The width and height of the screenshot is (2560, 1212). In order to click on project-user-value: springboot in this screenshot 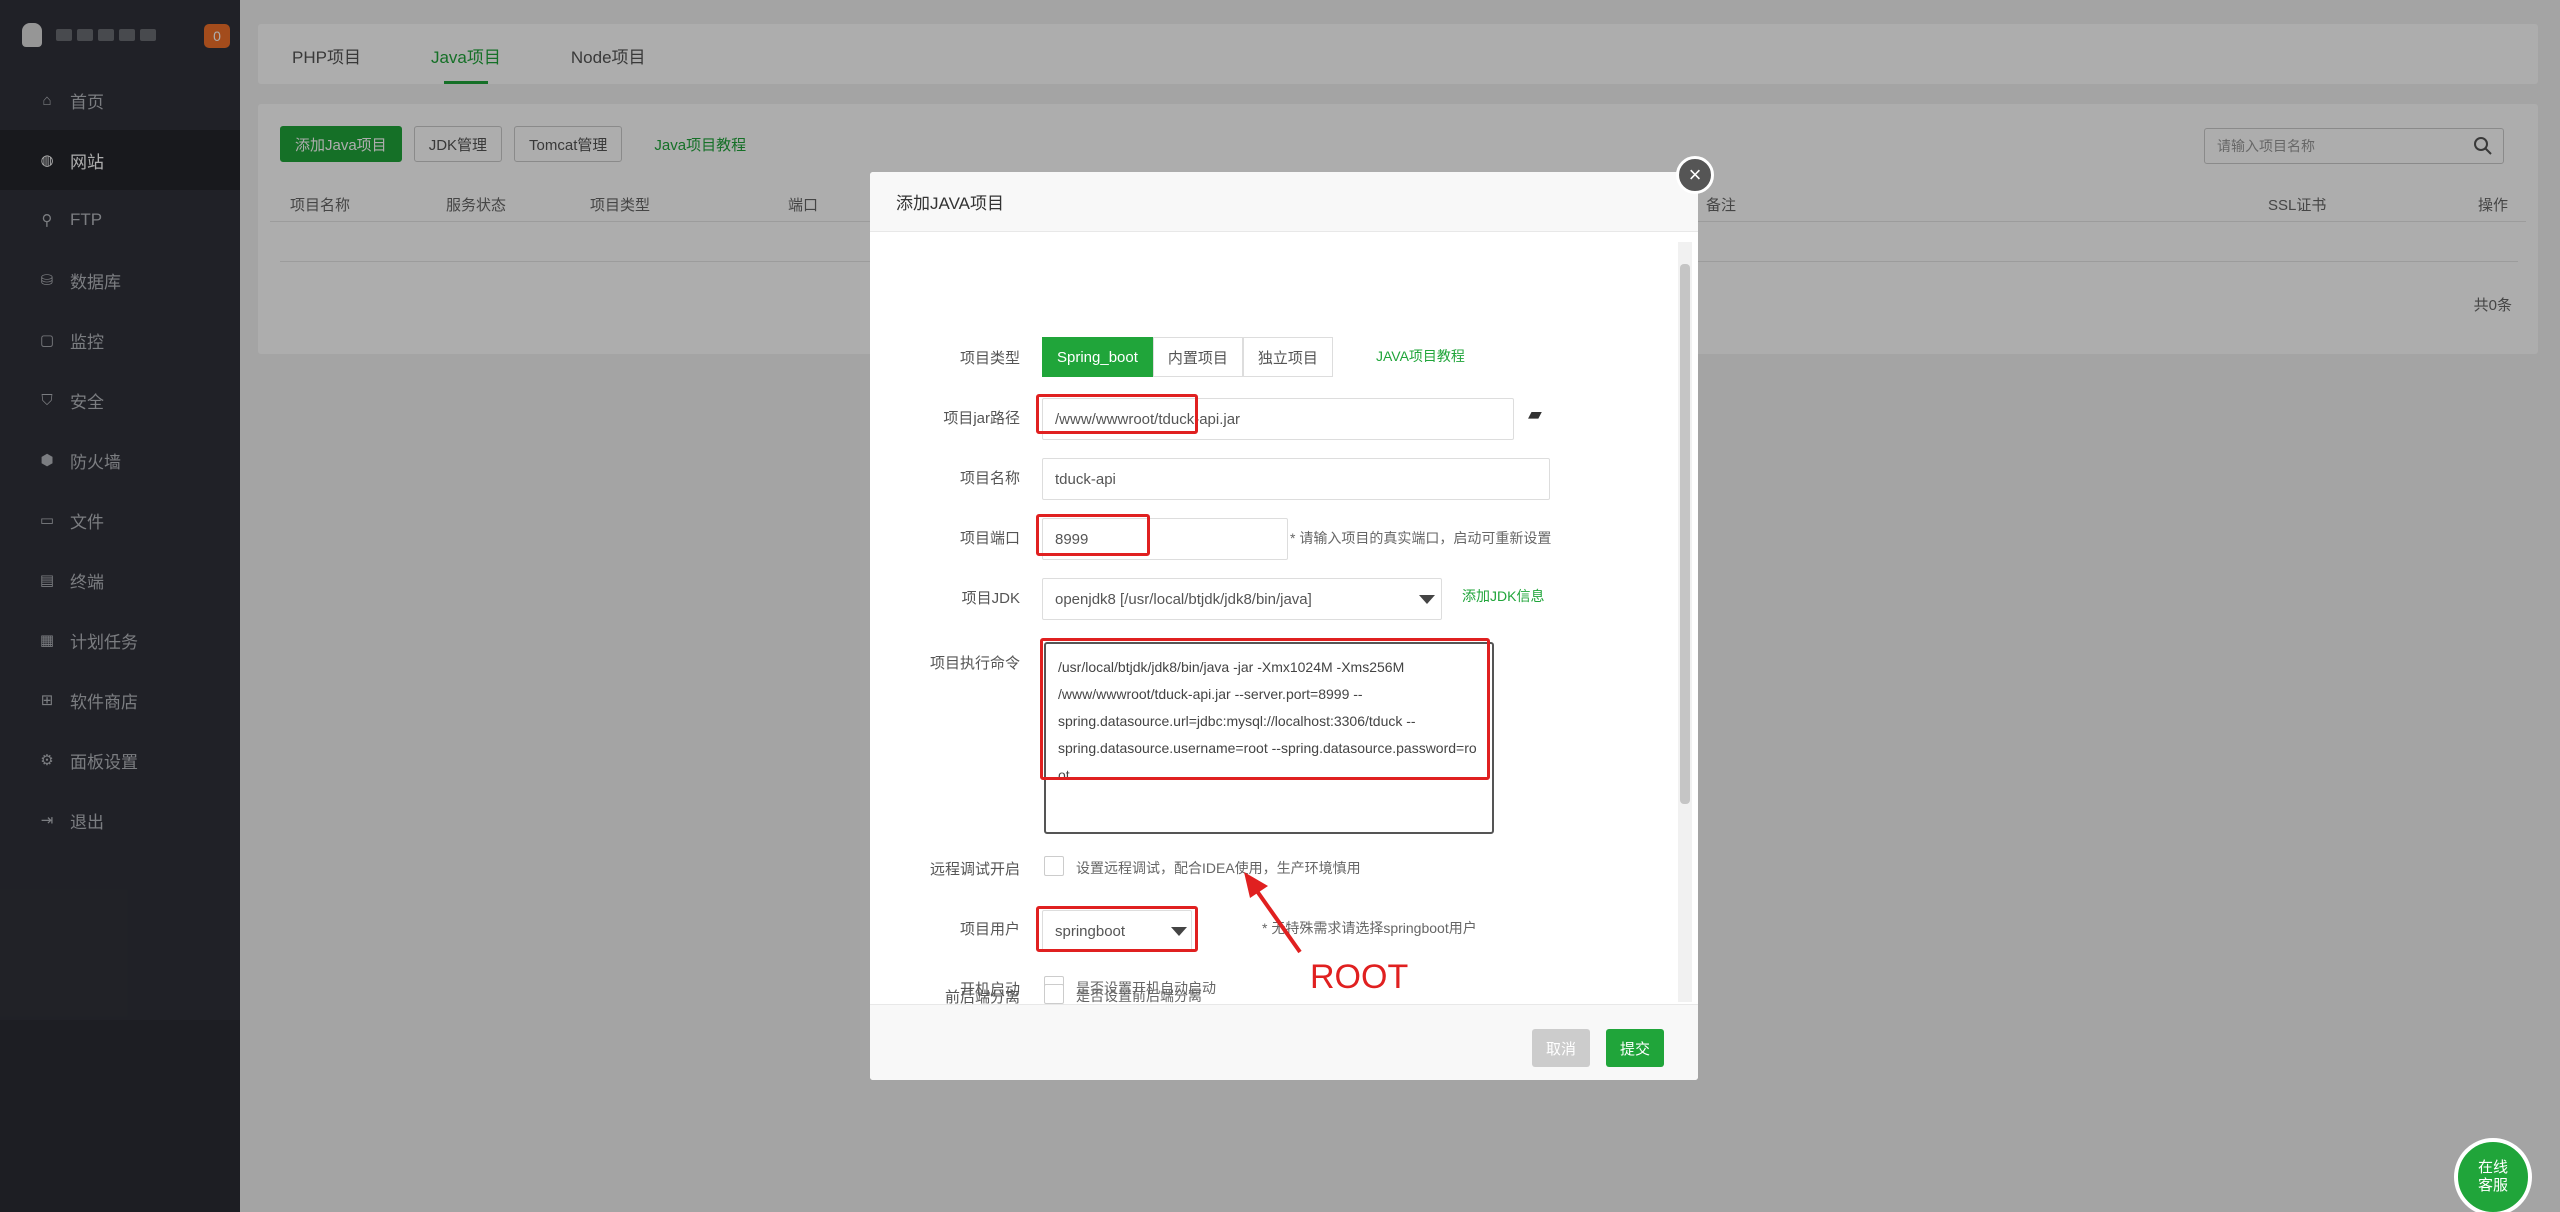, I will do `click(1090, 931)`.